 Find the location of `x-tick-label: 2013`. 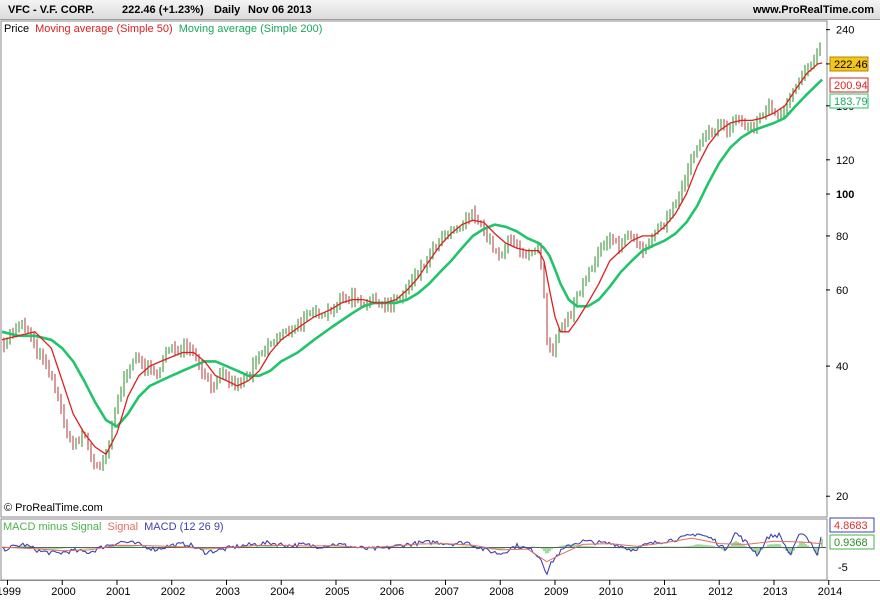

x-tick-label: 2013 is located at coordinates (775, 592).